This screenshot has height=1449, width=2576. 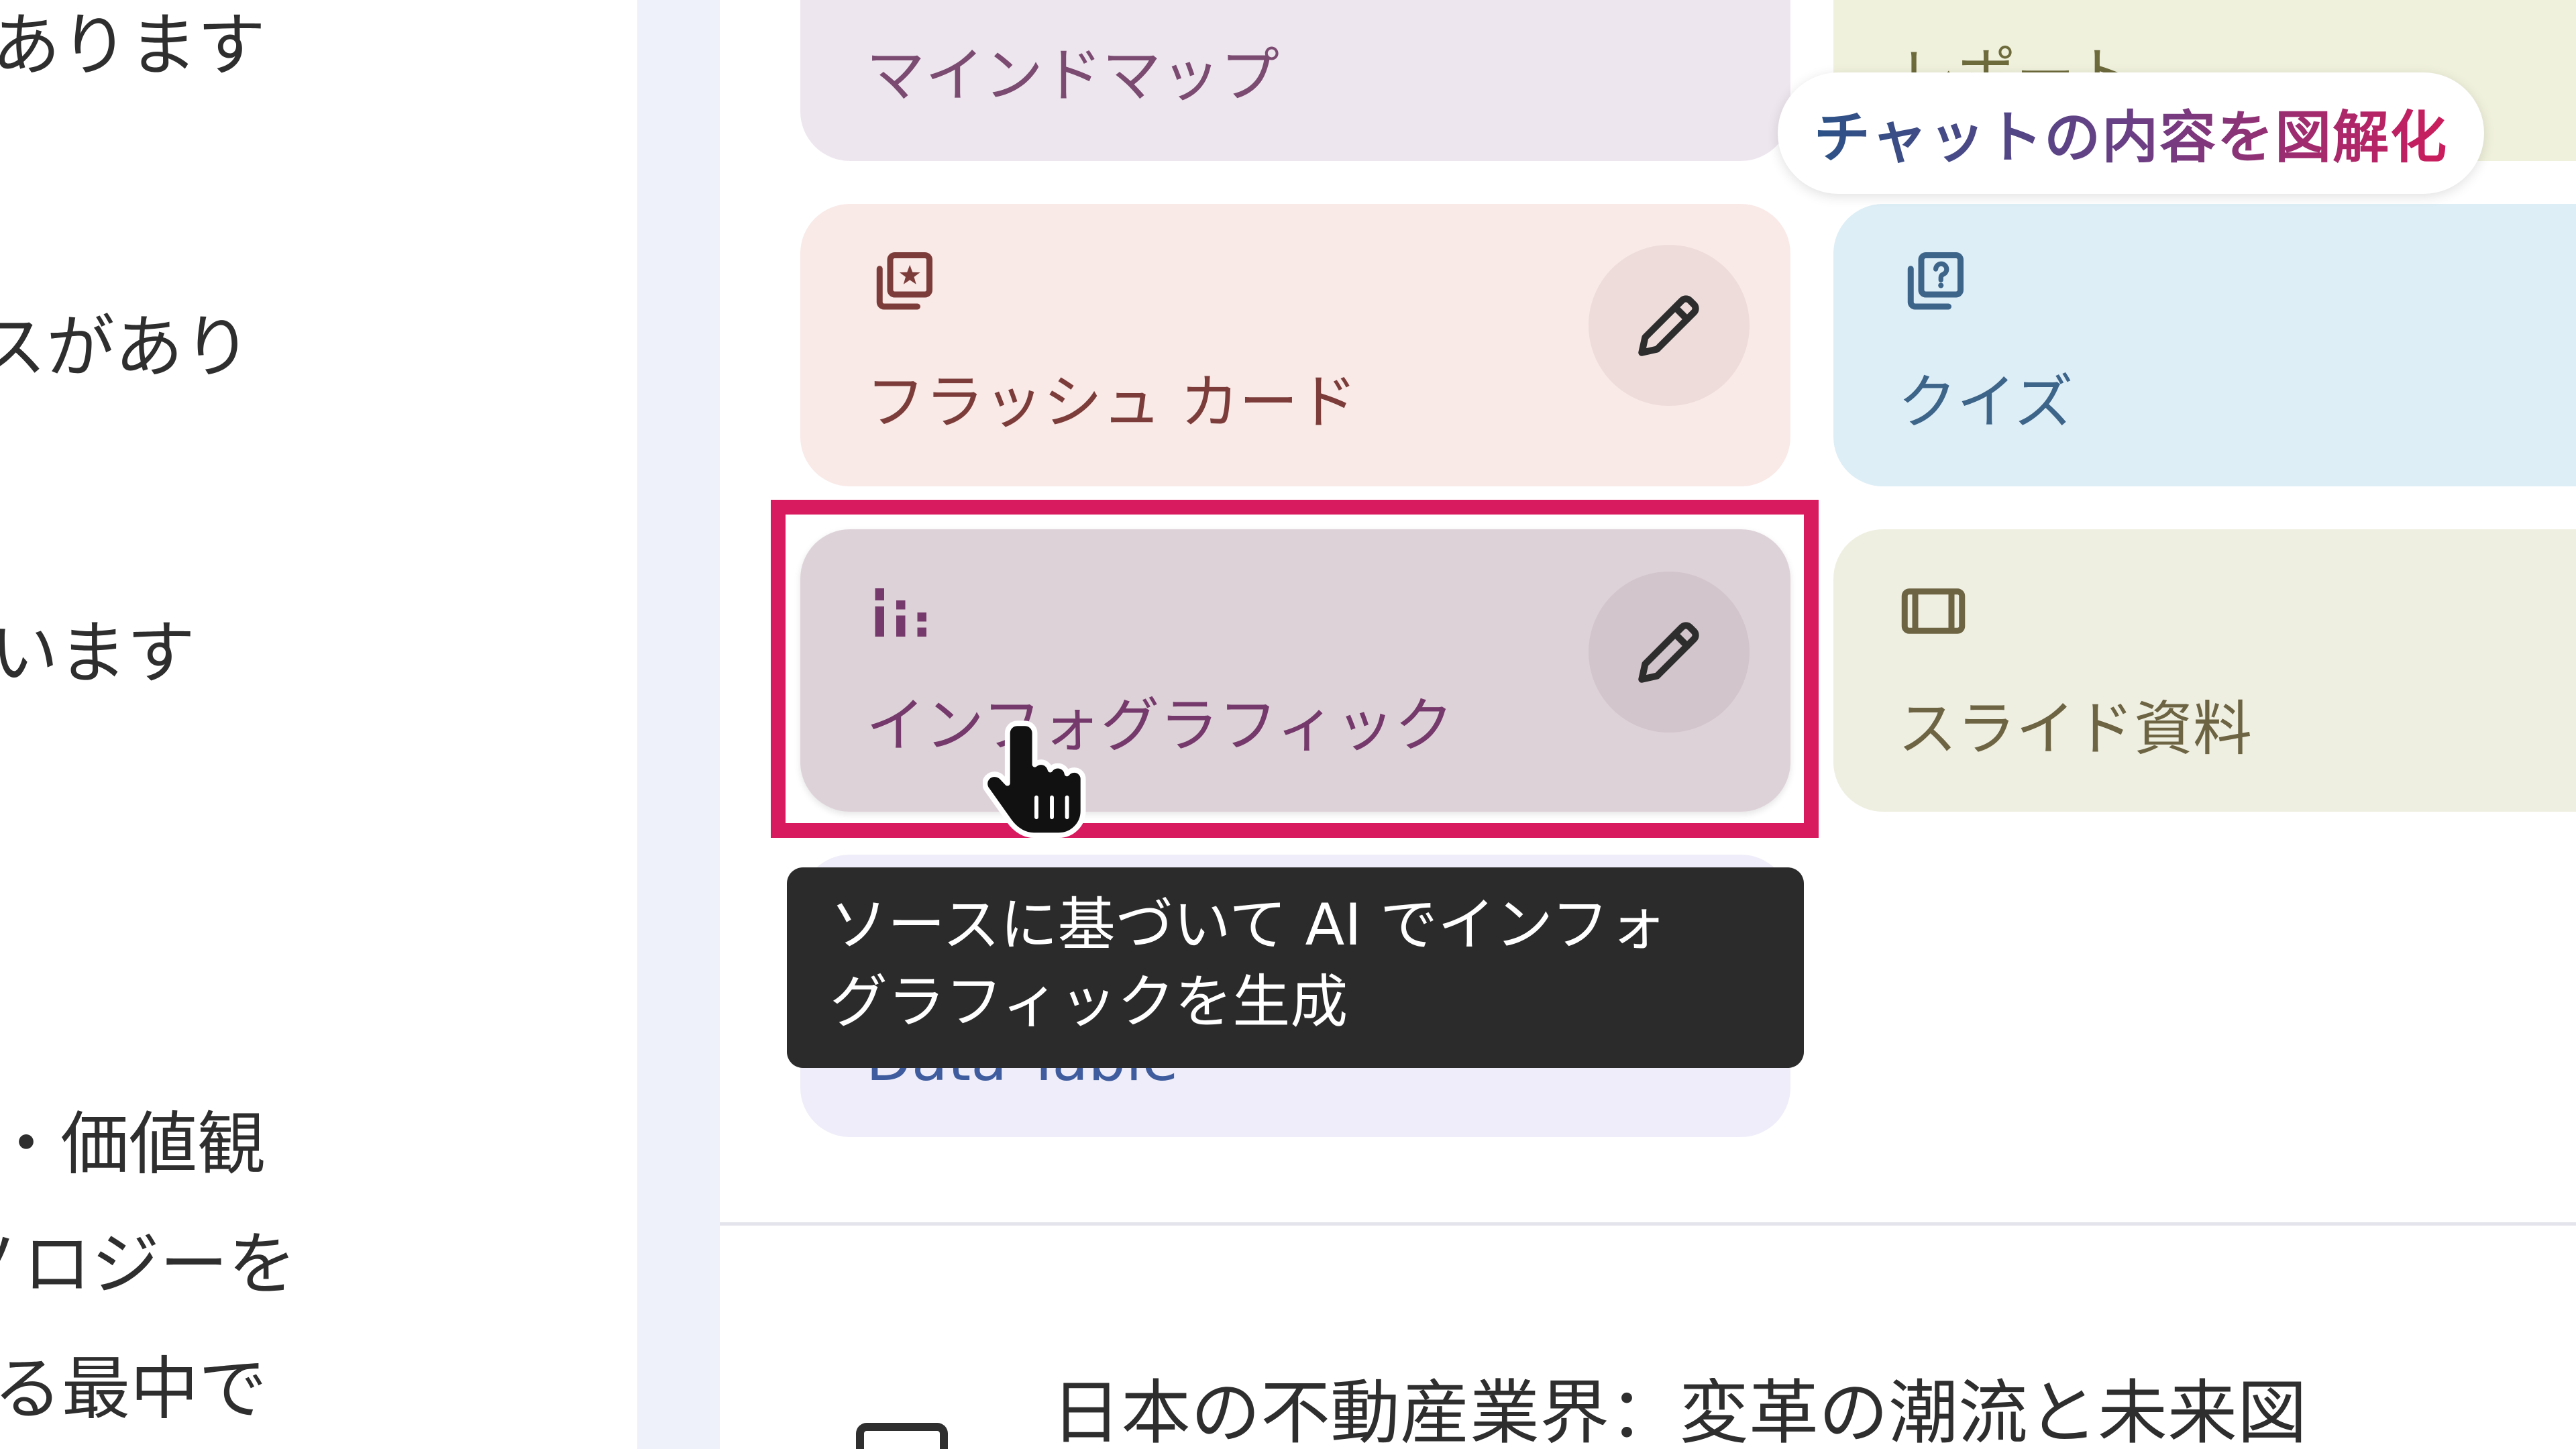 I want to click on chat-text-fragment: あります, so click(x=133, y=46).